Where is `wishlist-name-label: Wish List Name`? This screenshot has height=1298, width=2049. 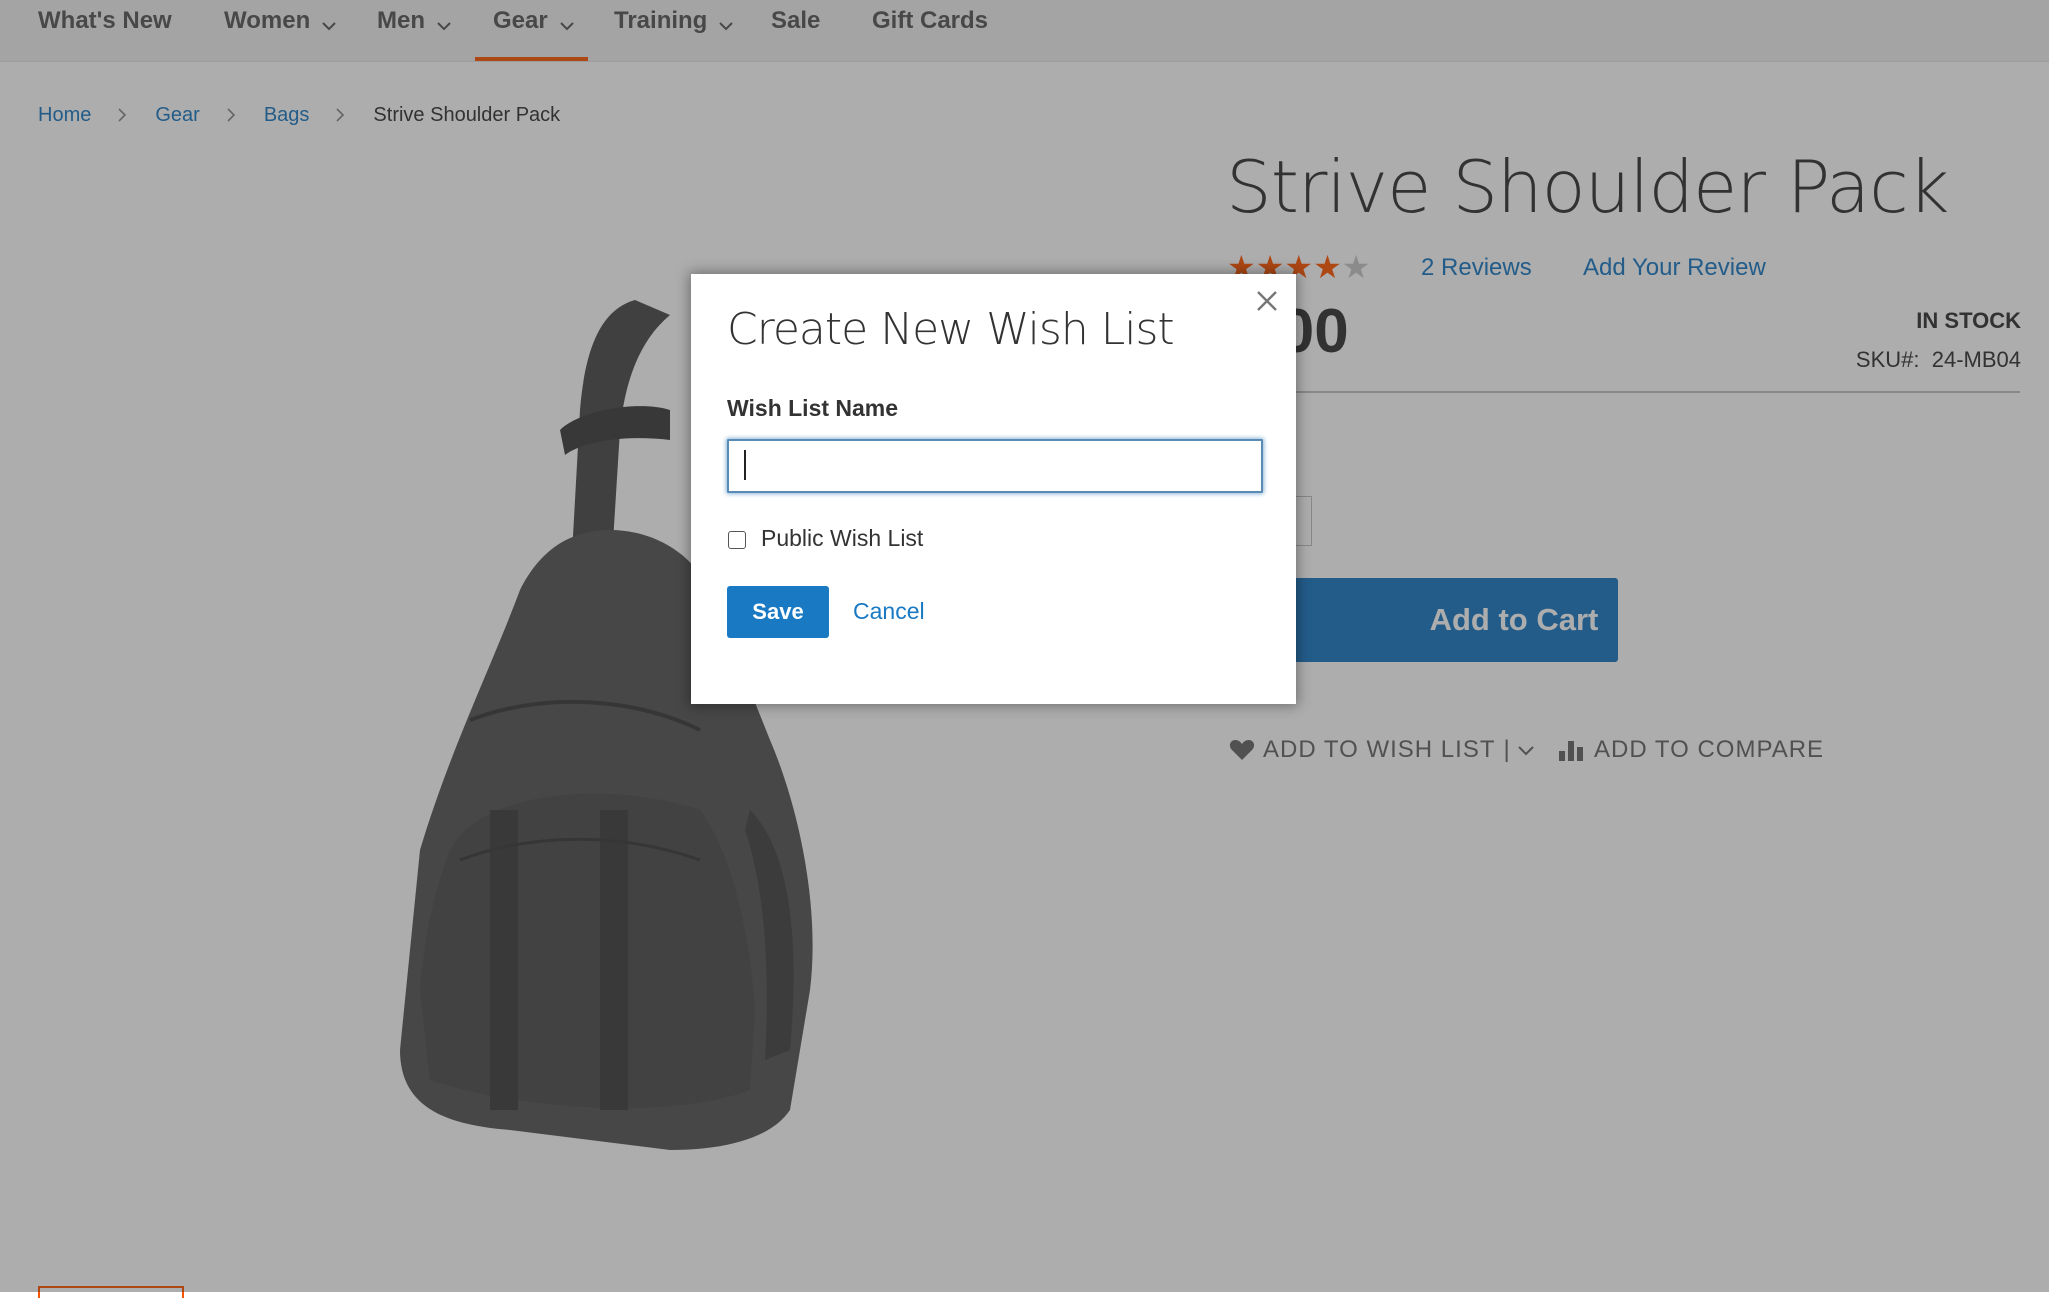 wishlist-name-label: Wish List Name is located at coordinates (813, 408).